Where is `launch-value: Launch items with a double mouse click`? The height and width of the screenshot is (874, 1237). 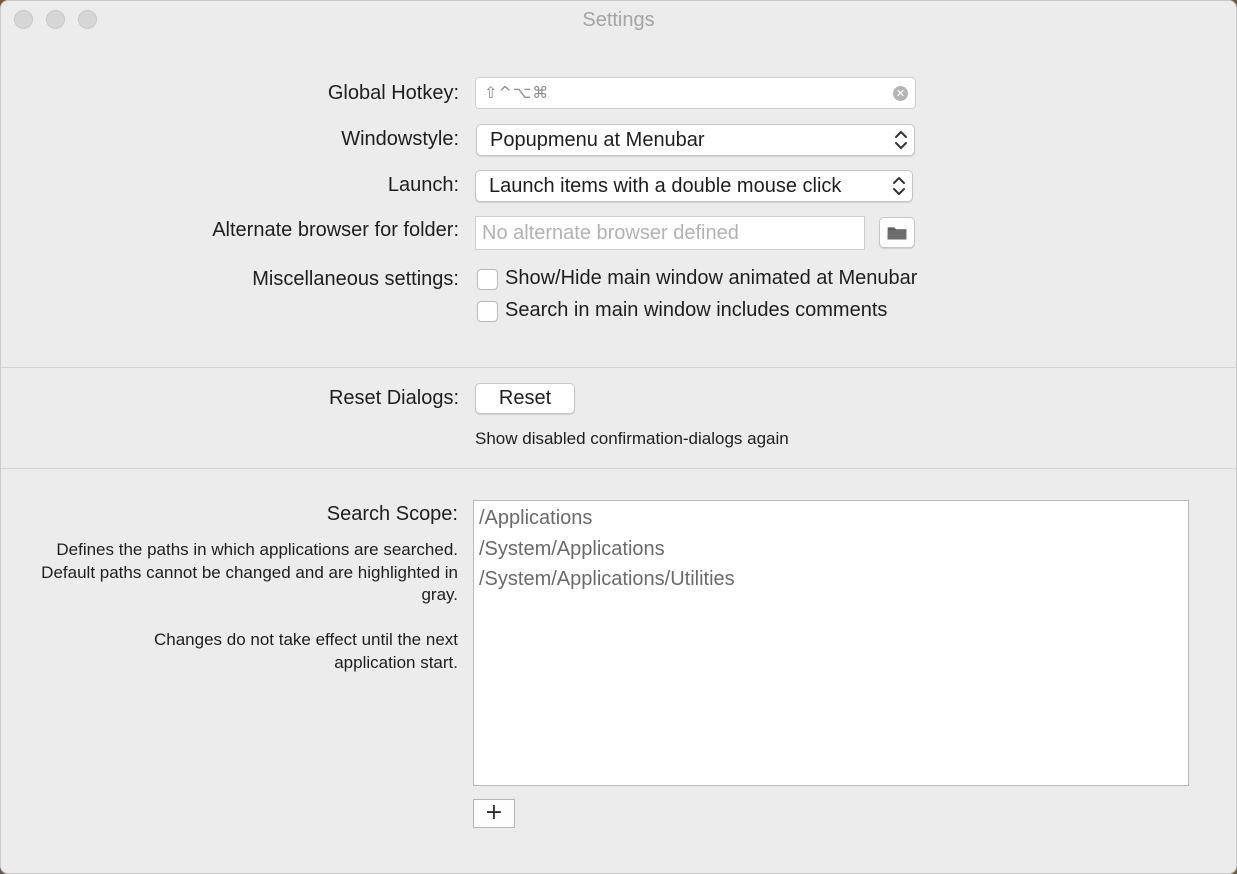 launch-value: Launch items with a double mouse click is located at coordinates (665, 186).